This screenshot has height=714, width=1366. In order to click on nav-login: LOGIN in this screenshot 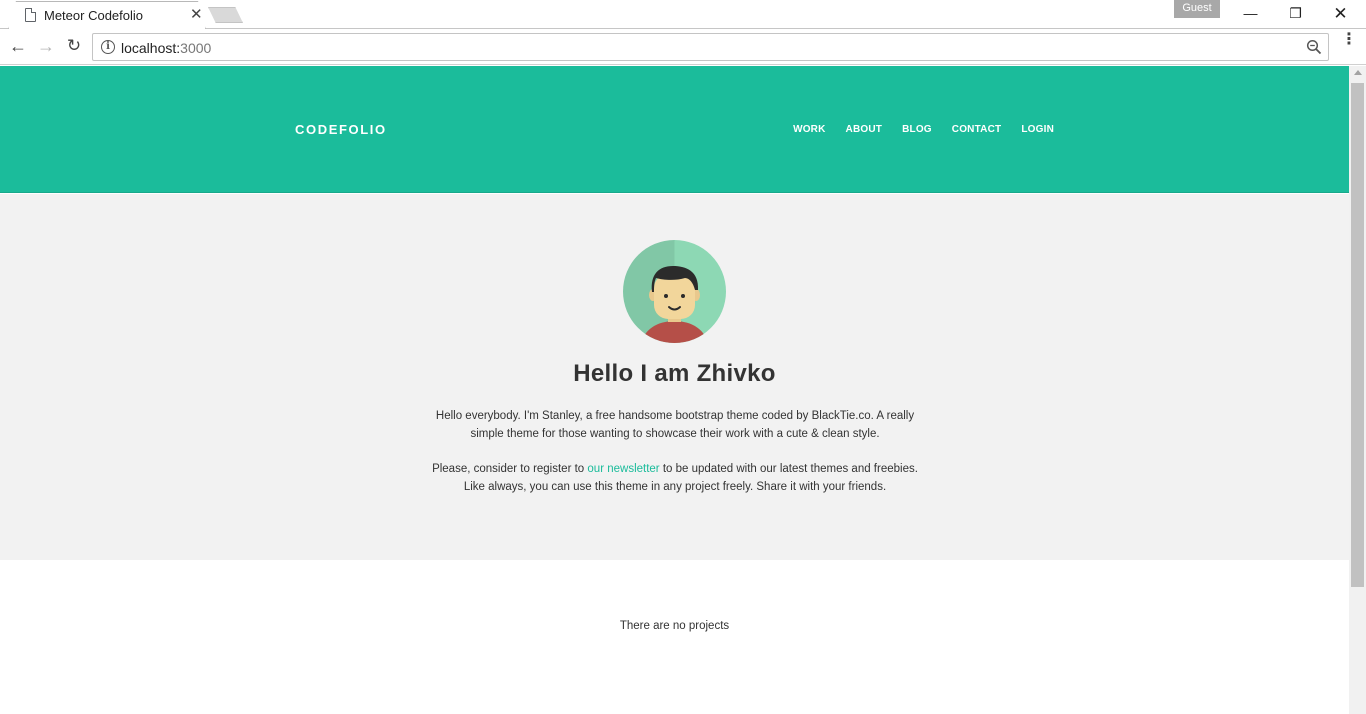, I will do `click(1027, 129)`.